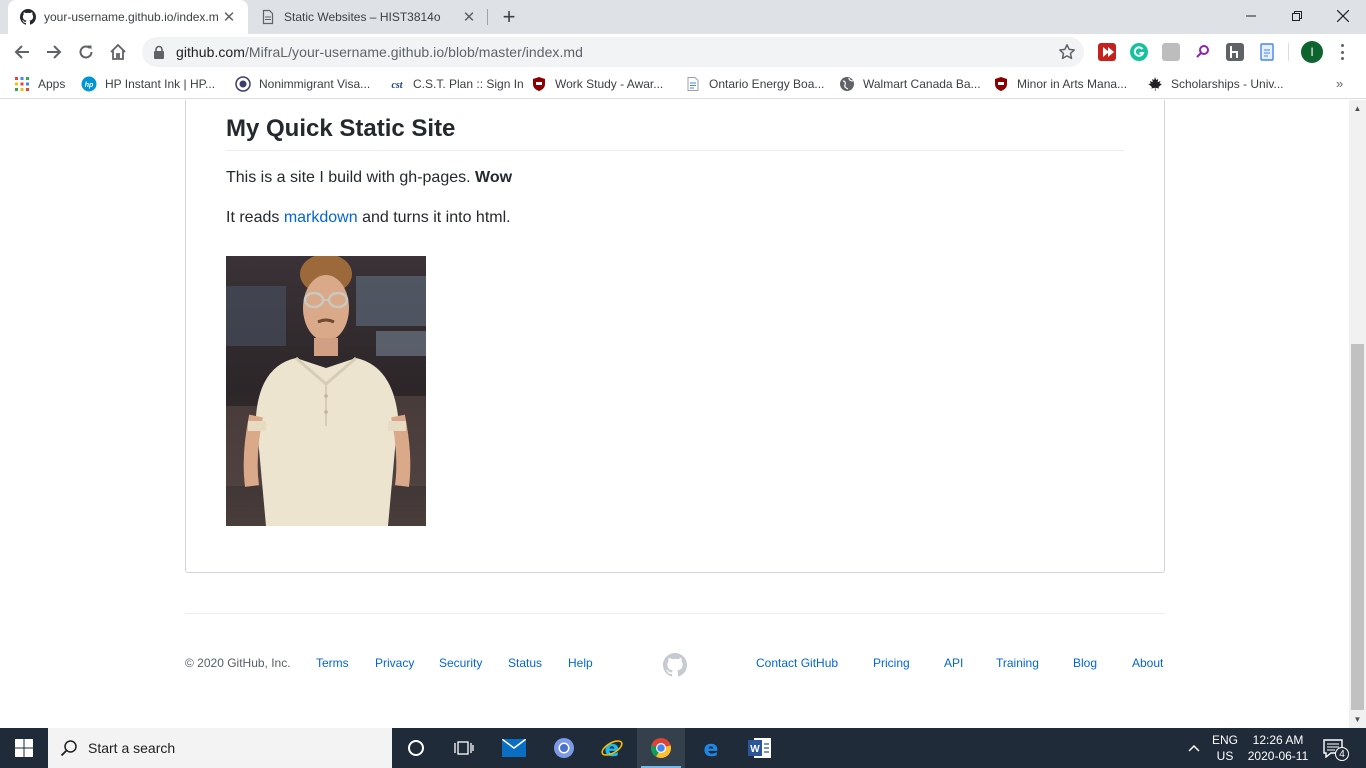  What do you see at coordinates (326, 391) in the screenshot?
I see `readme-gif-image` at bounding box center [326, 391].